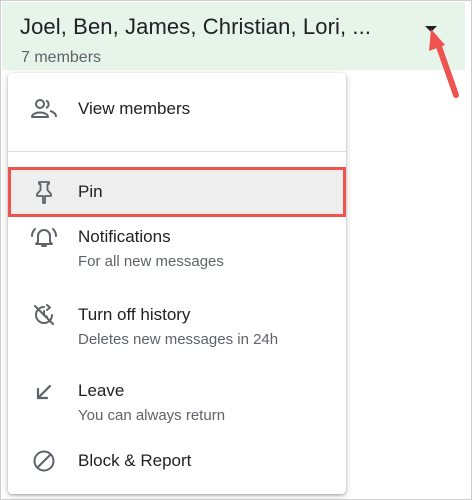 Image resolution: width=472 pixels, height=500 pixels. Describe the element at coordinates (135, 460) in the screenshot. I see `menu-item-label: Block & Report` at that location.